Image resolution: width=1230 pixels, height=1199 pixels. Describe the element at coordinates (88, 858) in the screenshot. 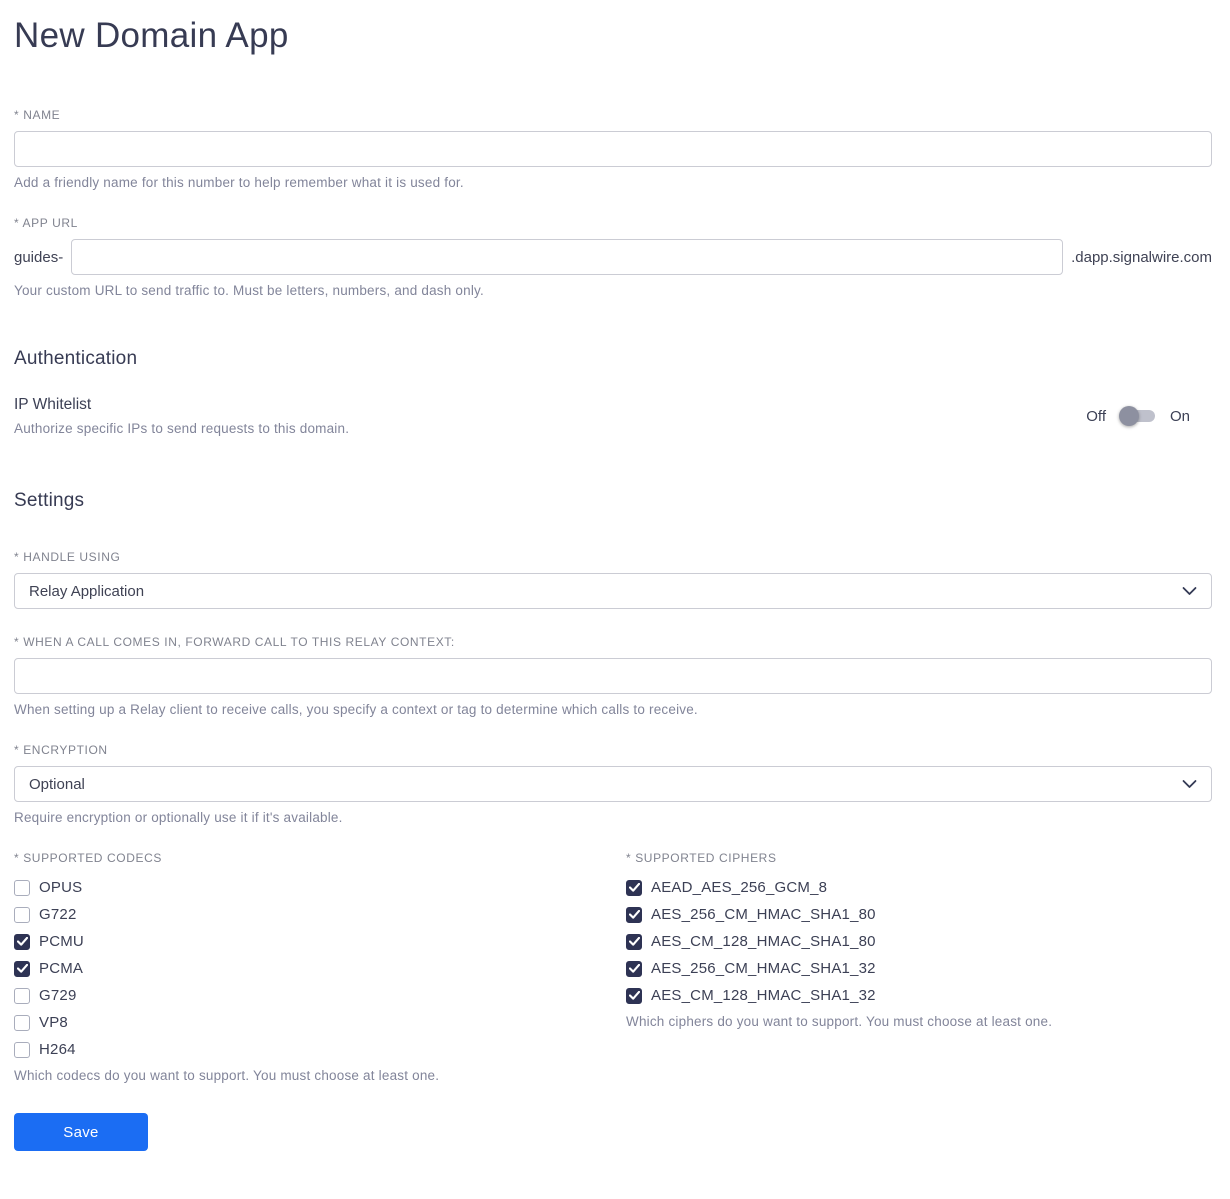

I see `supported-codecs-label: * SUPPORTED CODECS` at that location.